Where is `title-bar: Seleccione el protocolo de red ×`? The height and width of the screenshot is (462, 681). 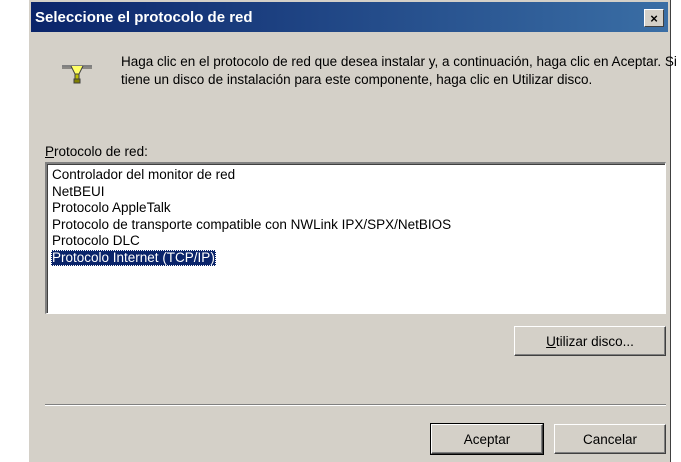
title-bar: Seleccione el protocolo de red × is located at coordinates (349, 17).